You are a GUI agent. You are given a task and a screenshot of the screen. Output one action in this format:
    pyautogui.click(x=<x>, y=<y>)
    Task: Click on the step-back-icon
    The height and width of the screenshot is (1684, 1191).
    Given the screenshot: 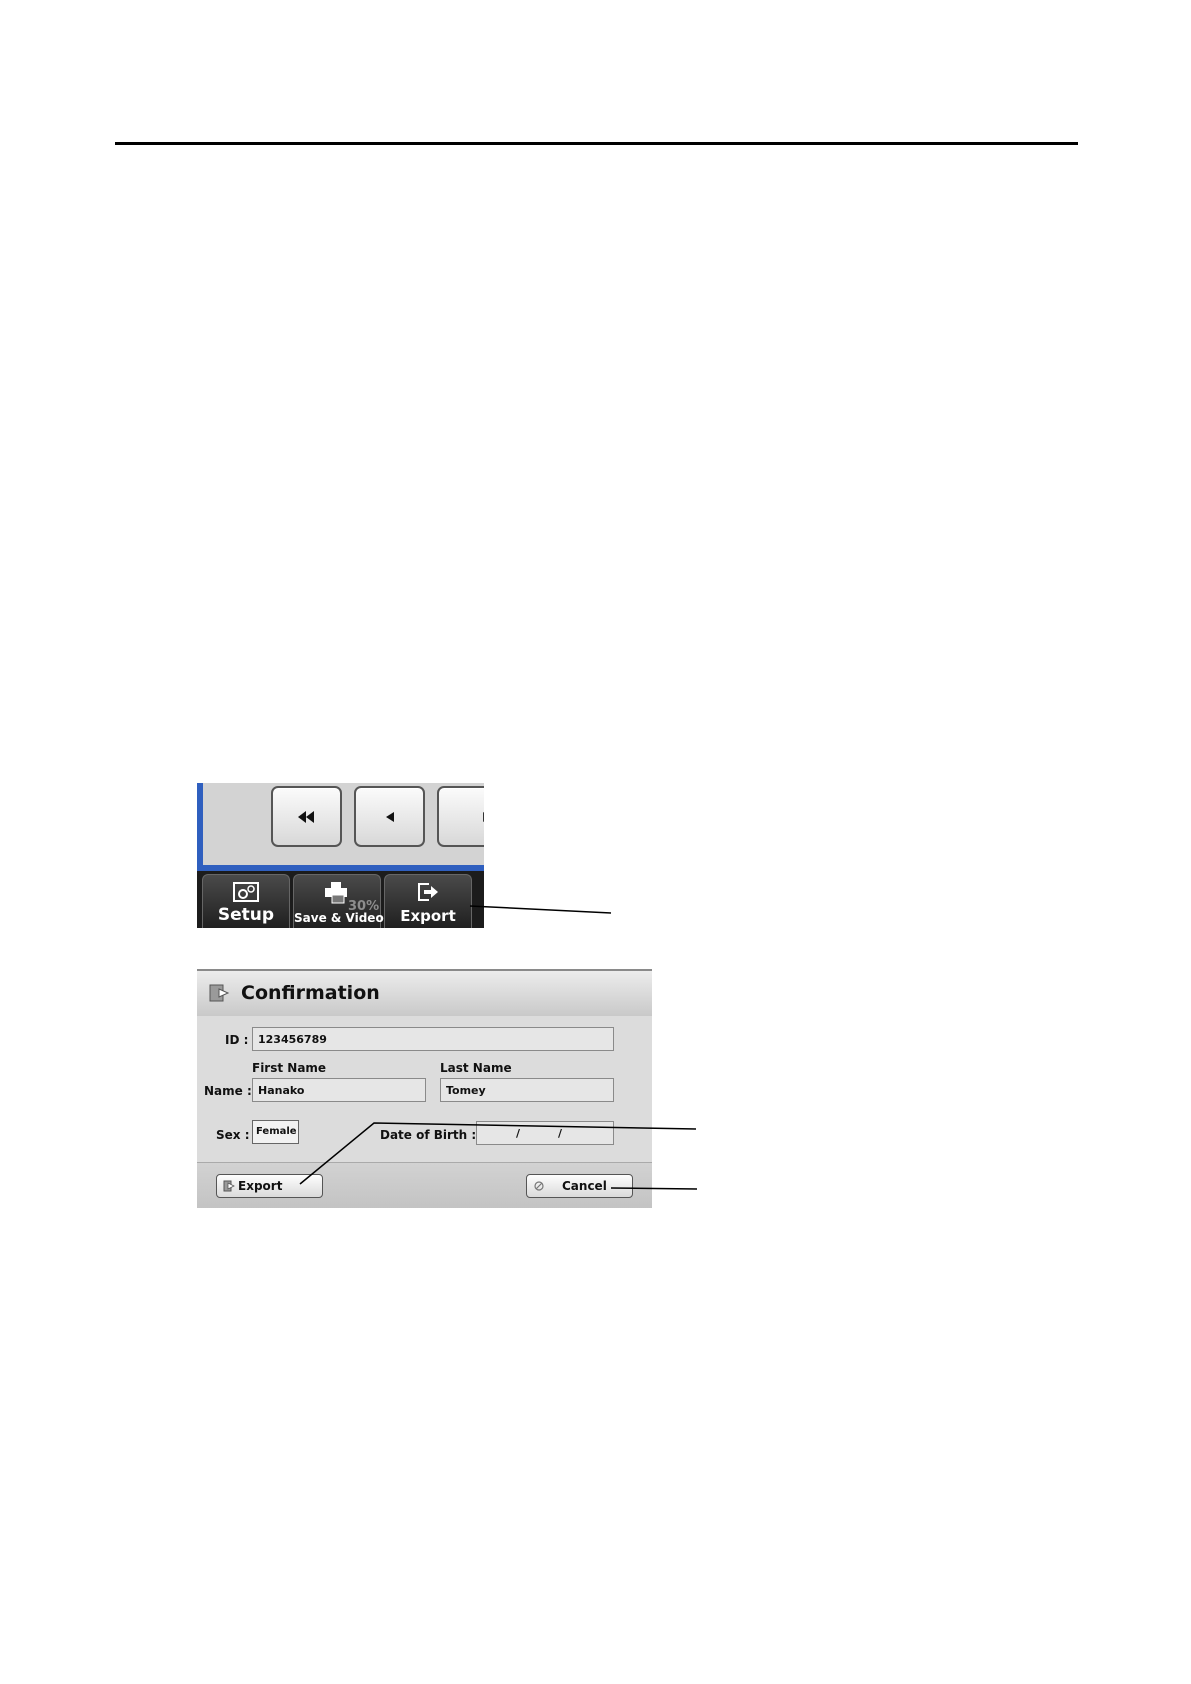 What is the action you would take?
    pyautogui.click(x=389, y=816)
    